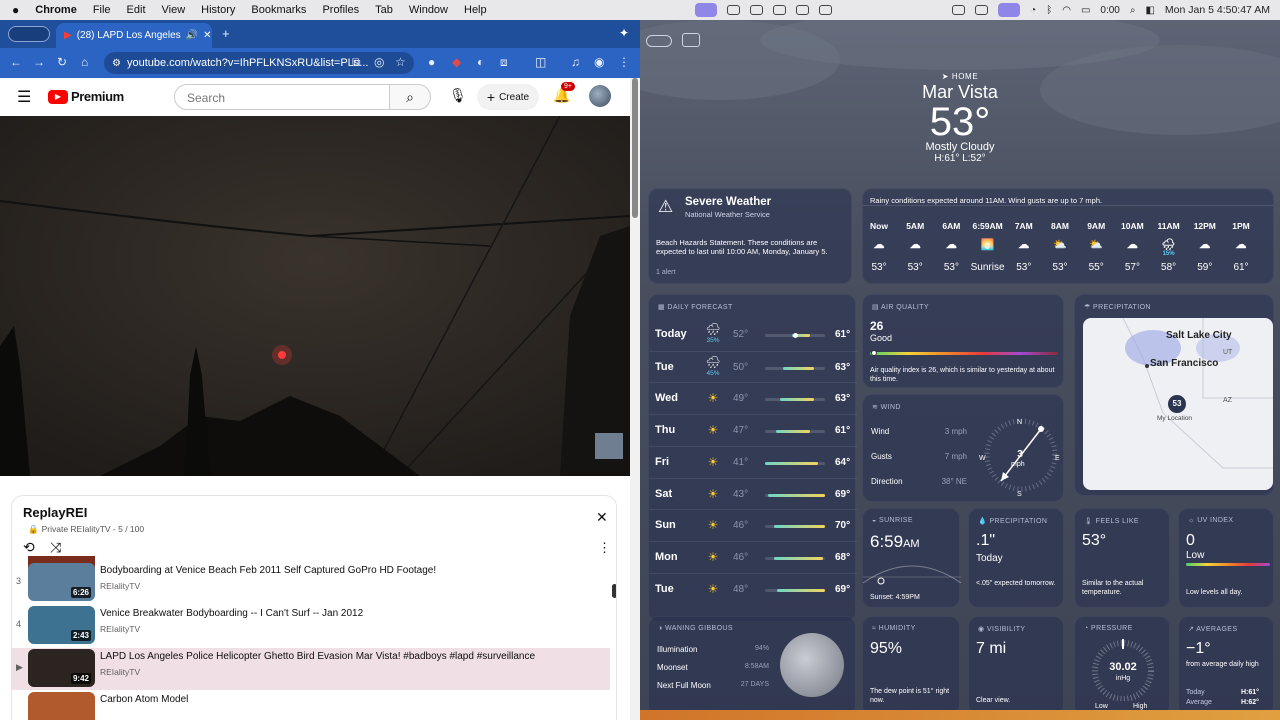 The height and width of the screenshot is (720, 1280). I want to click on search-input: Search, so click(282, 97).